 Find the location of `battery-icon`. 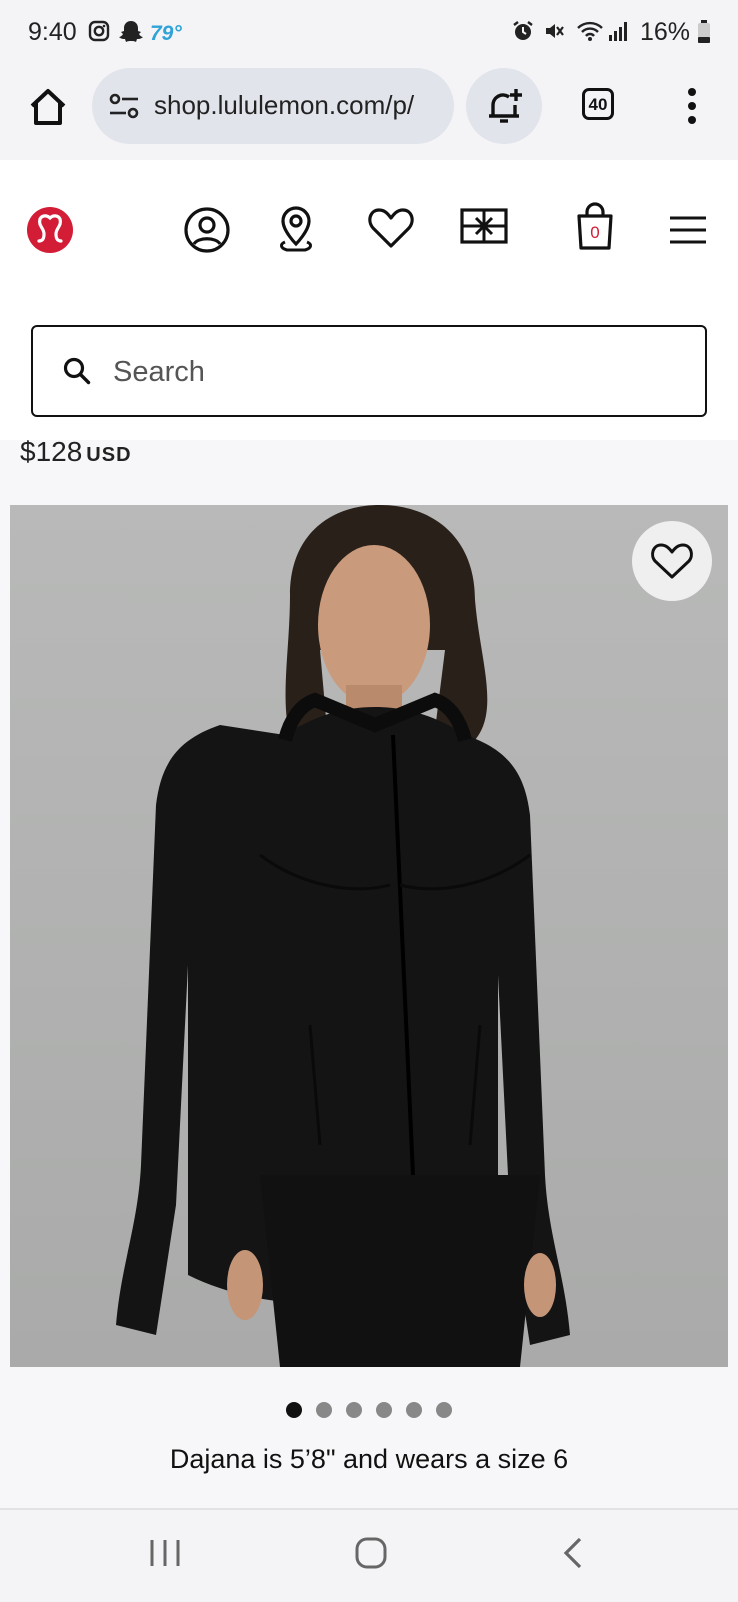

battery-icon is located at coordinates (704, 34).